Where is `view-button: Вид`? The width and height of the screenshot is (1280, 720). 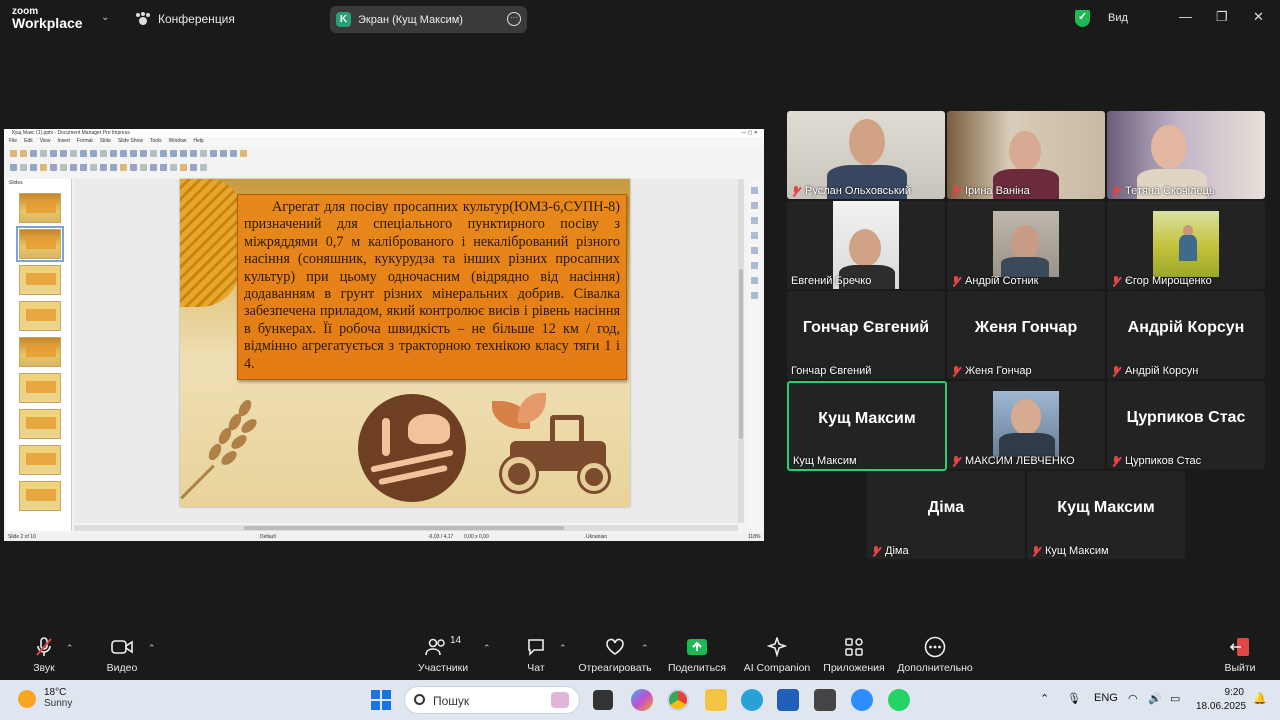
view-button: Вид is located at coordinates (1118, 18).